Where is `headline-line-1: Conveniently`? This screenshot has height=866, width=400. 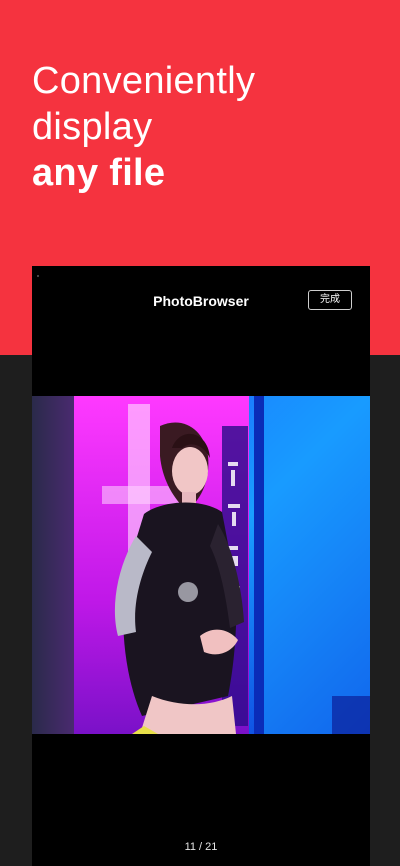
headline-line-1: Conveniently is located at coordinates (144, 81).